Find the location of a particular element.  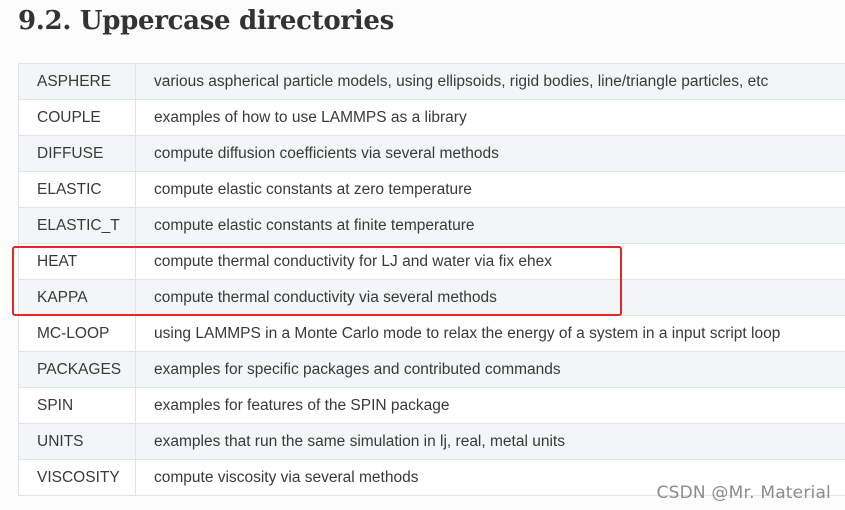

directory-name: PACKAGES is located at coordinates (77, 369).